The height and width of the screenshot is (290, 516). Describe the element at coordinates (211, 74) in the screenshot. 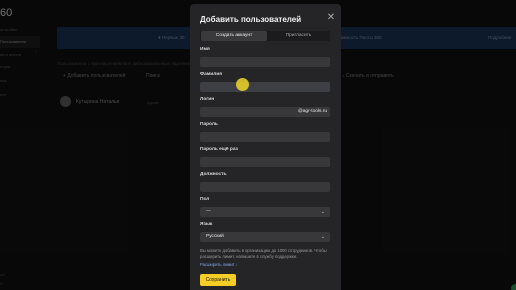

I see `last-name-label: Фамилия` at that location.